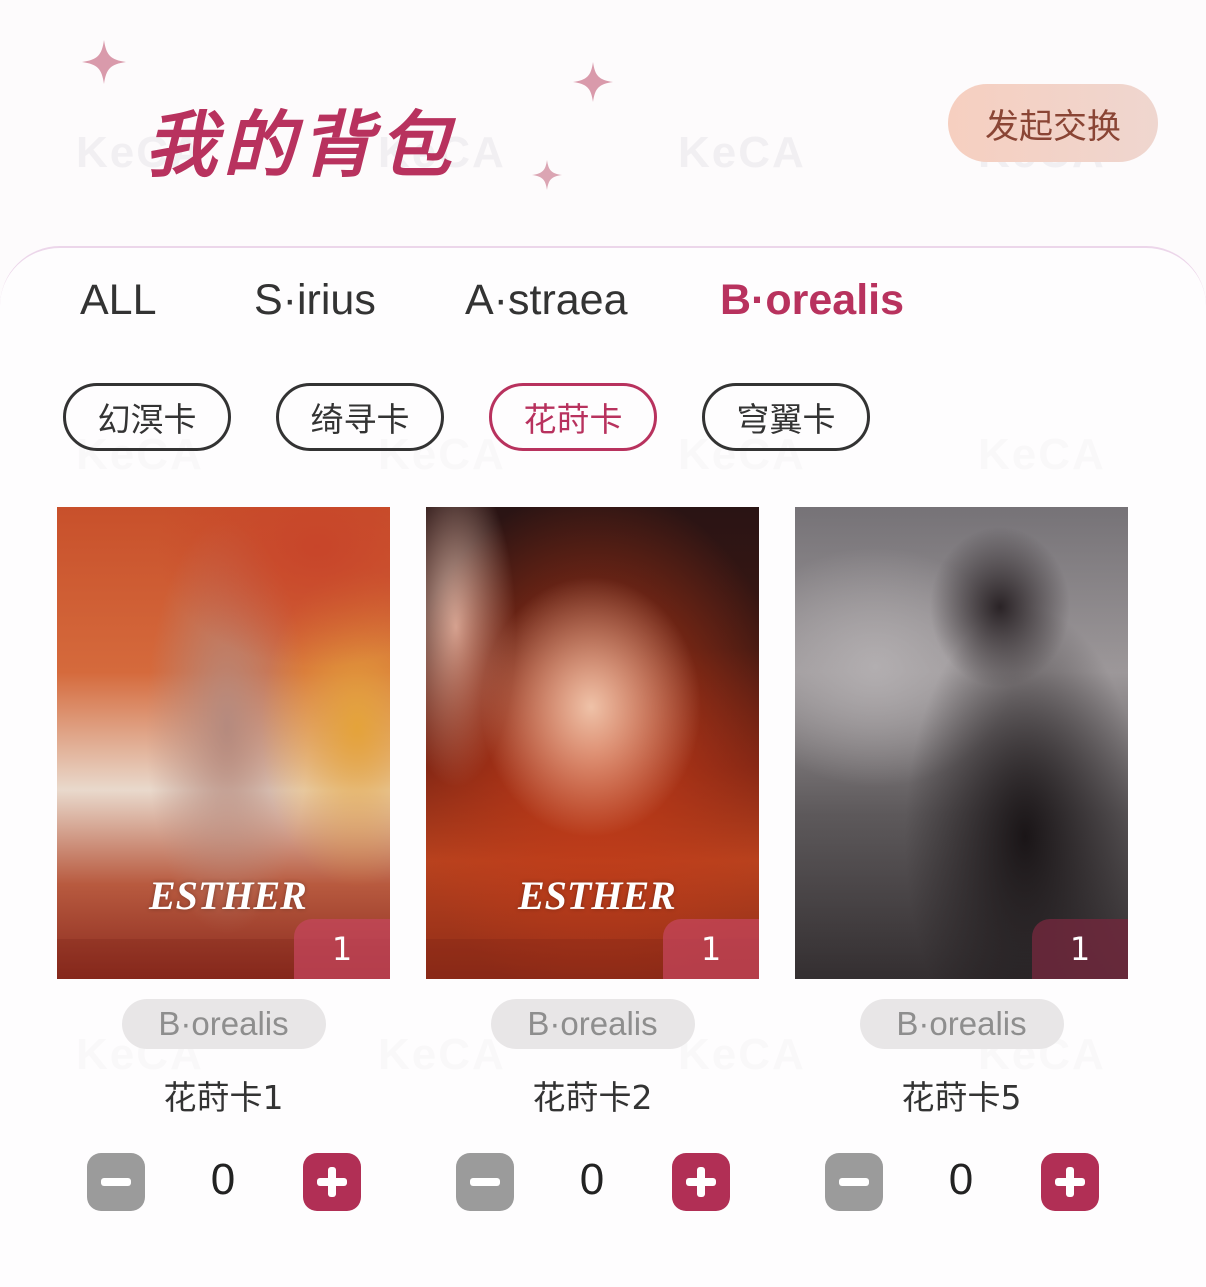 The width and height of the screenshot is (1206, 1287). What do you see at coordinates (360, 417) in the screenshot?
I see `chip-qixun: 绮寻卡` at bounding box center [360, 417].